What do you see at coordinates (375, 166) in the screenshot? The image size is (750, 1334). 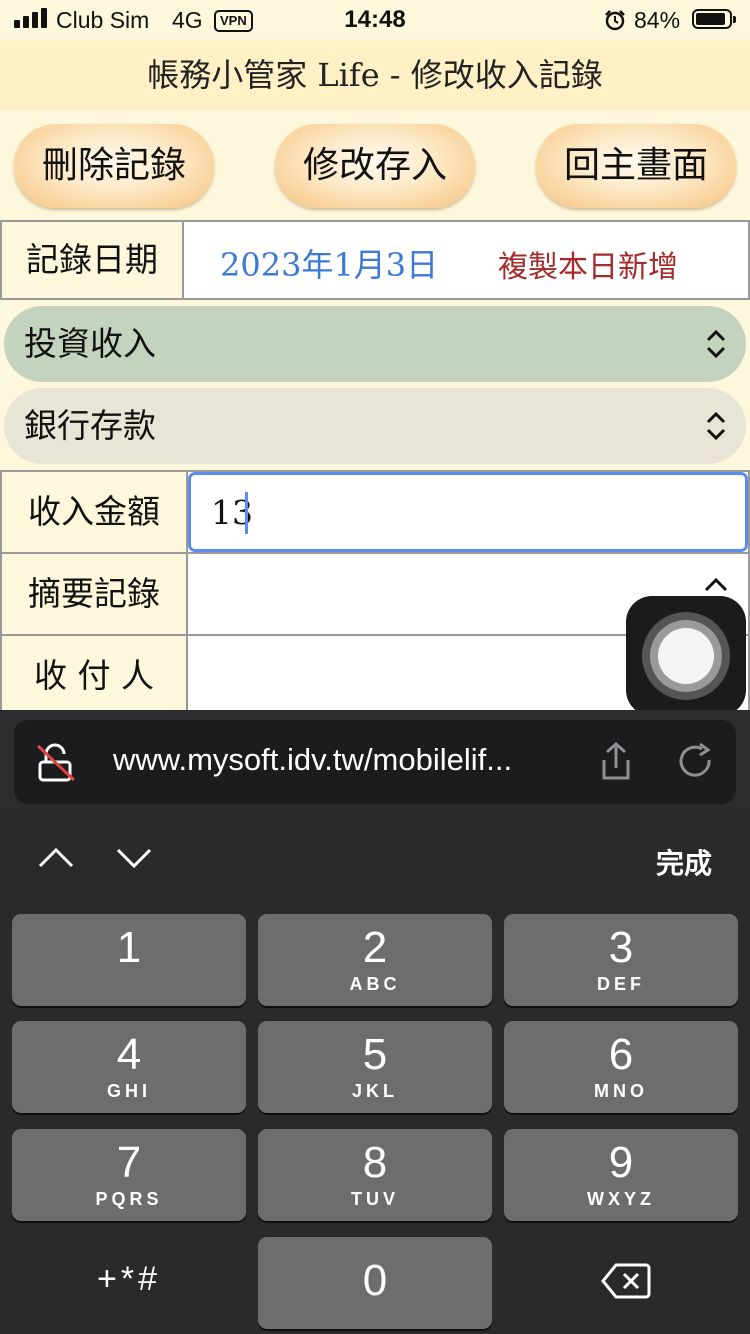 I see `save-changes-button: 修改存入` at bounding box center [375, 166].